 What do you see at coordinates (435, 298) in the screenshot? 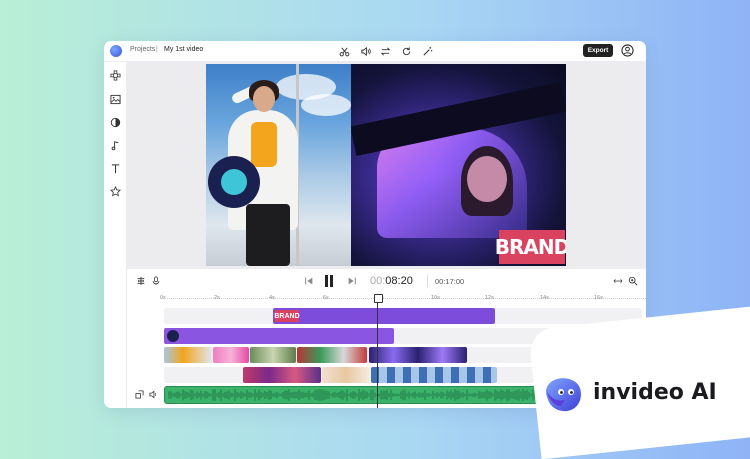
I see `tick-label: 10s` at bounding box center [435, 298].